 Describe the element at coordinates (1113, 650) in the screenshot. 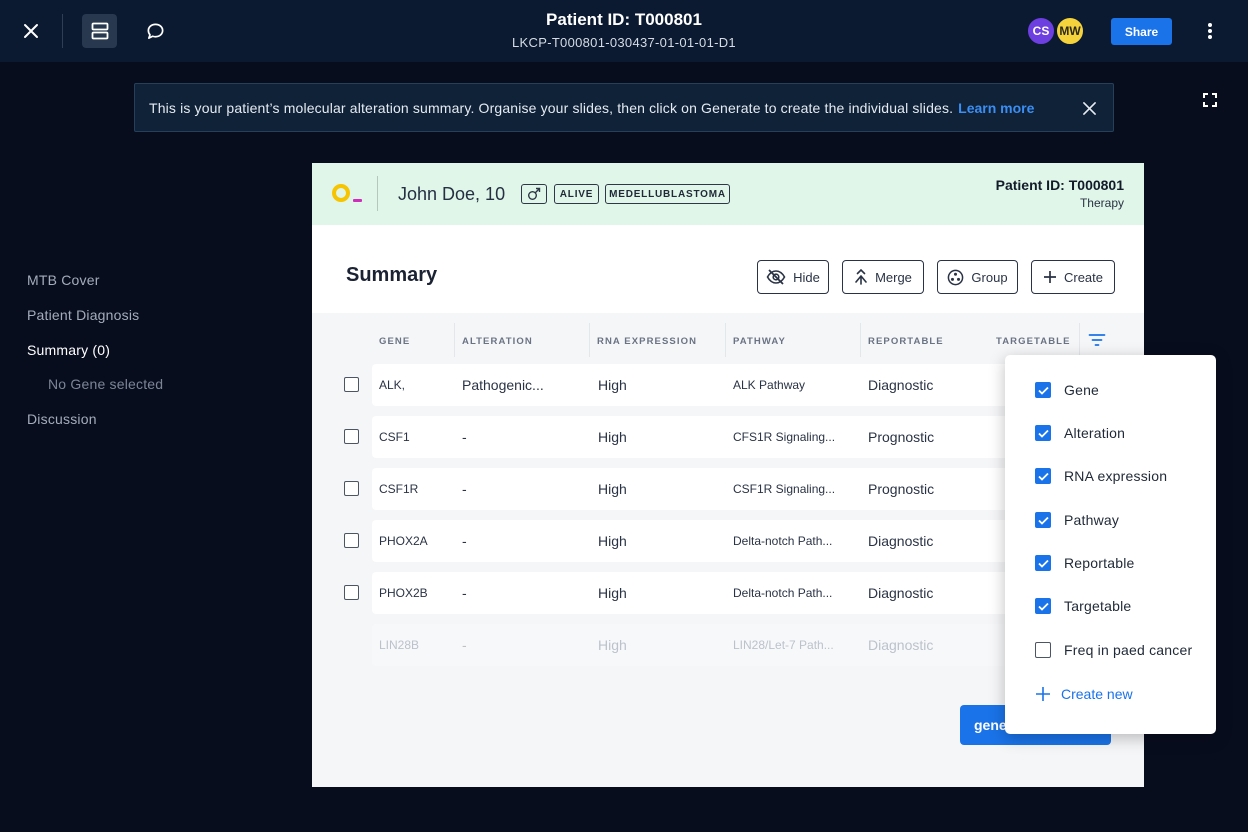

I see `menu-option-freq-paed-cancer: Freq in paed cancer` at that location.